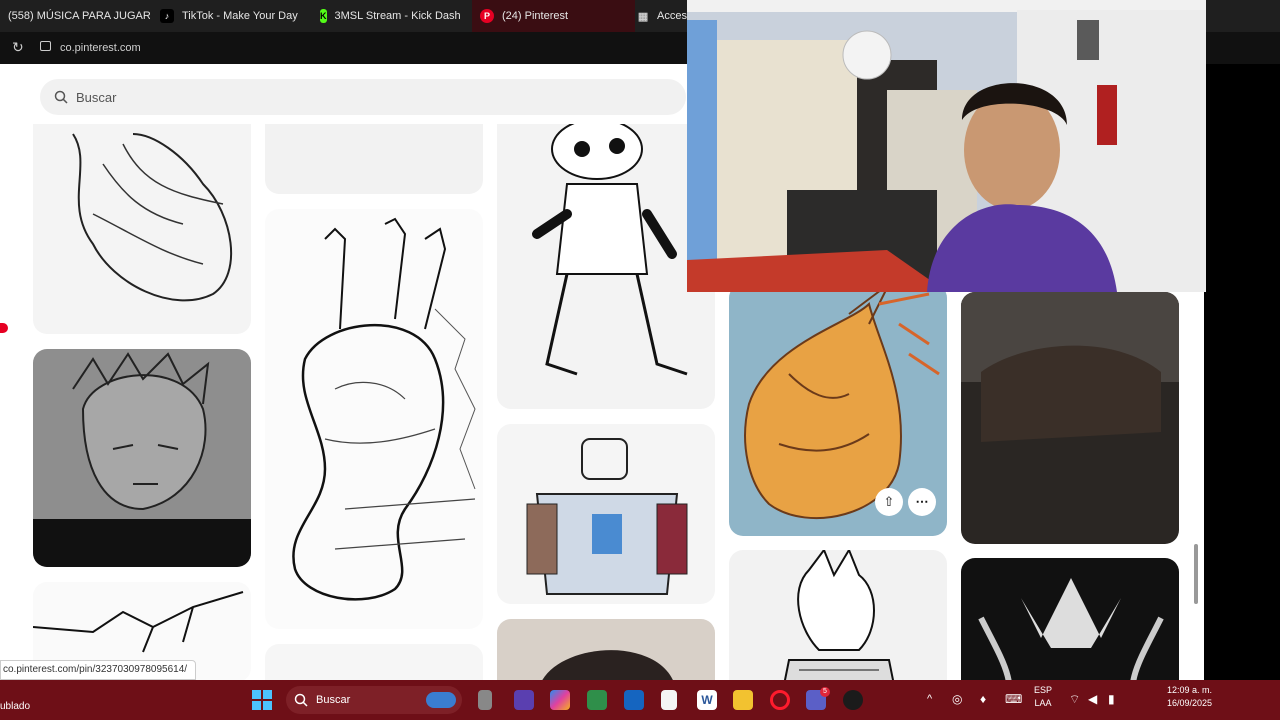 This screenshot has height=720, width=1280. Describe the element at coordinates (669, 700) in the screenshot. I see `notepad-icon` at that location.